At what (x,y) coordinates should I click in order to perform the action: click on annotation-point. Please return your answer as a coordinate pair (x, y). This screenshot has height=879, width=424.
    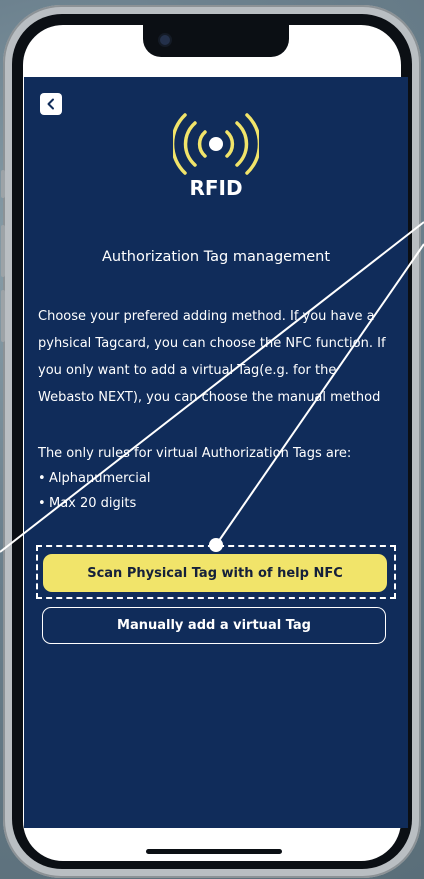
    Looking at the image, I should click on (216, 545).